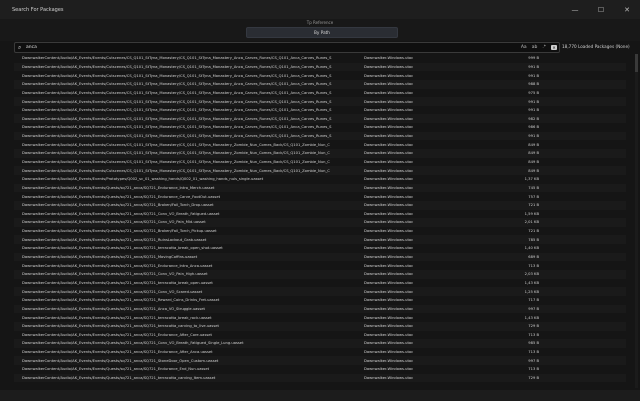 The width and height of the screenshot is (640, 401). Describe the element at coordinates (535, 47) in the screenshot. I see `whole-word-toggle: ab` at that location.